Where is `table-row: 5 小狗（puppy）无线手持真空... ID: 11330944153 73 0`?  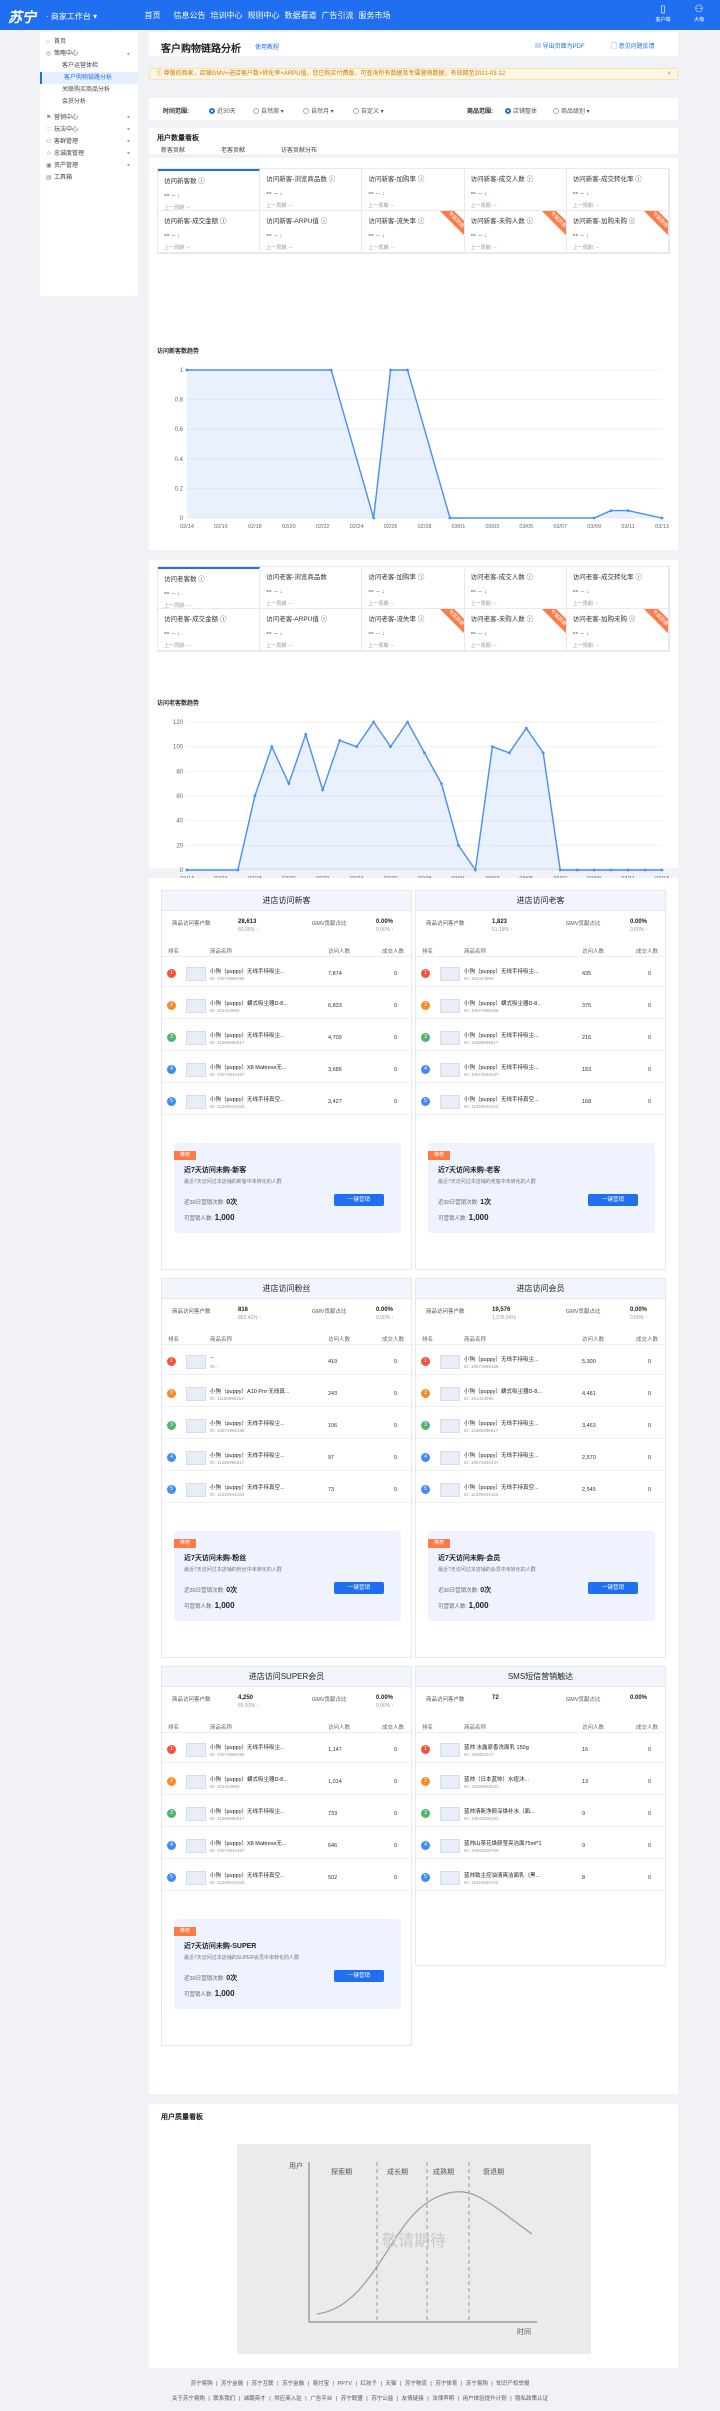 table-row: 5 小狗（puppy）无线手持真空... ID: 11330944153 73 0 is located at coordinates (287, 1490).